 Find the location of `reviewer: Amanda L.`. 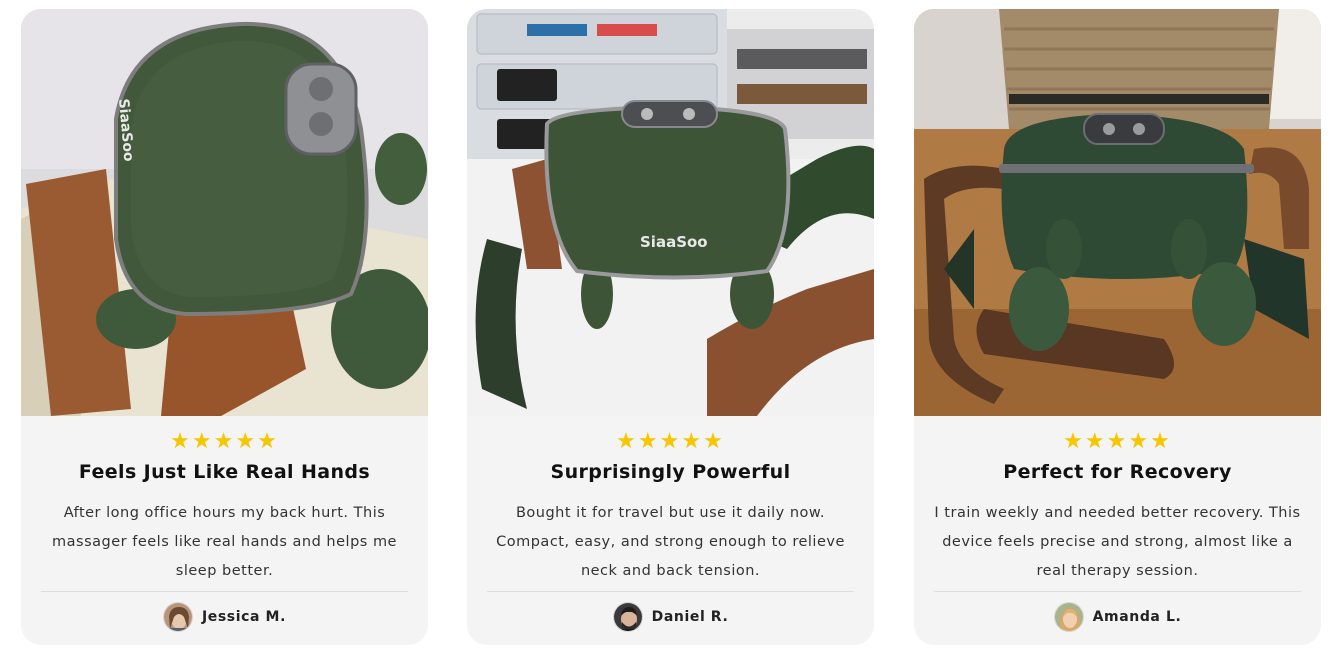

reviewer: Amanda L. is located at coordinates (1117, 617).